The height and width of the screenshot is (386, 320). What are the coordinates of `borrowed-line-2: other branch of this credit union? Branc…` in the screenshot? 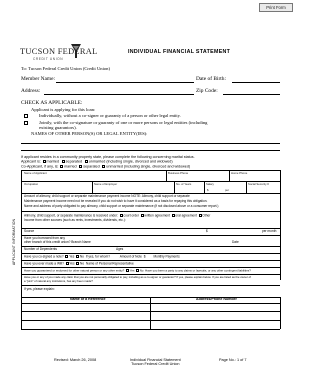 It's located at (57, 242).